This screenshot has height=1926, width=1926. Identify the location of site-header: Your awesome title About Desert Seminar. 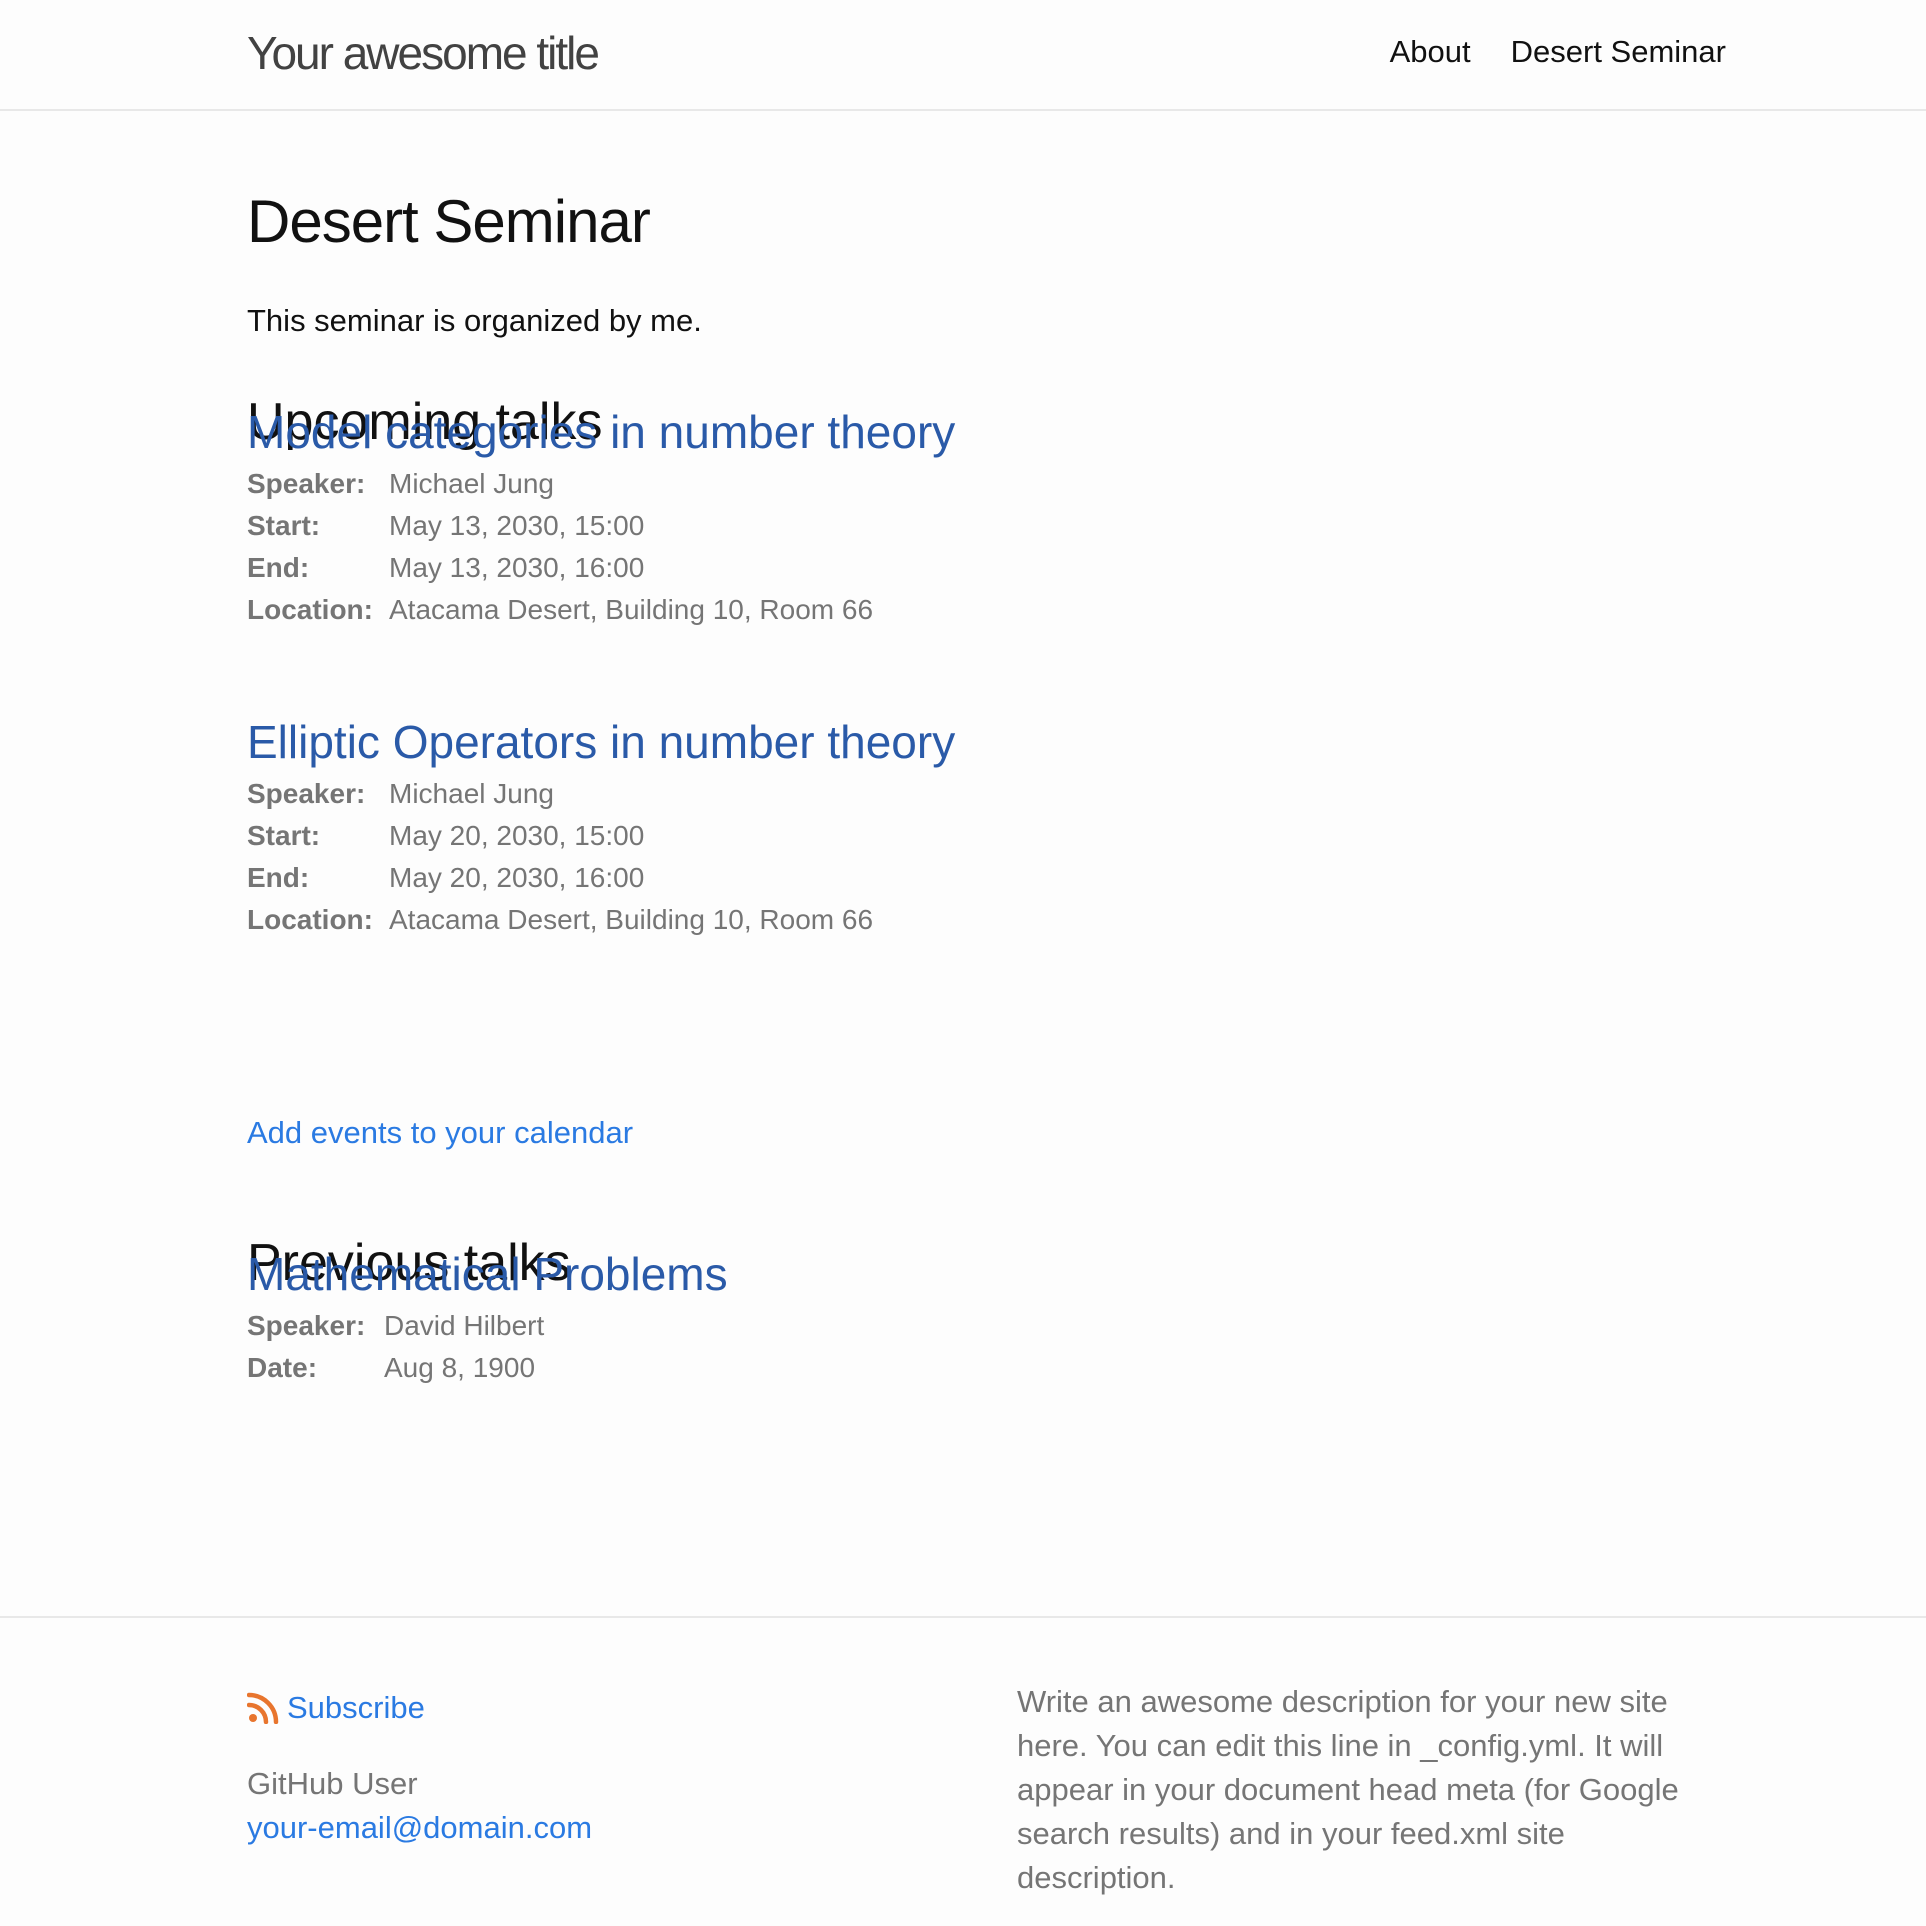
(963, 55).